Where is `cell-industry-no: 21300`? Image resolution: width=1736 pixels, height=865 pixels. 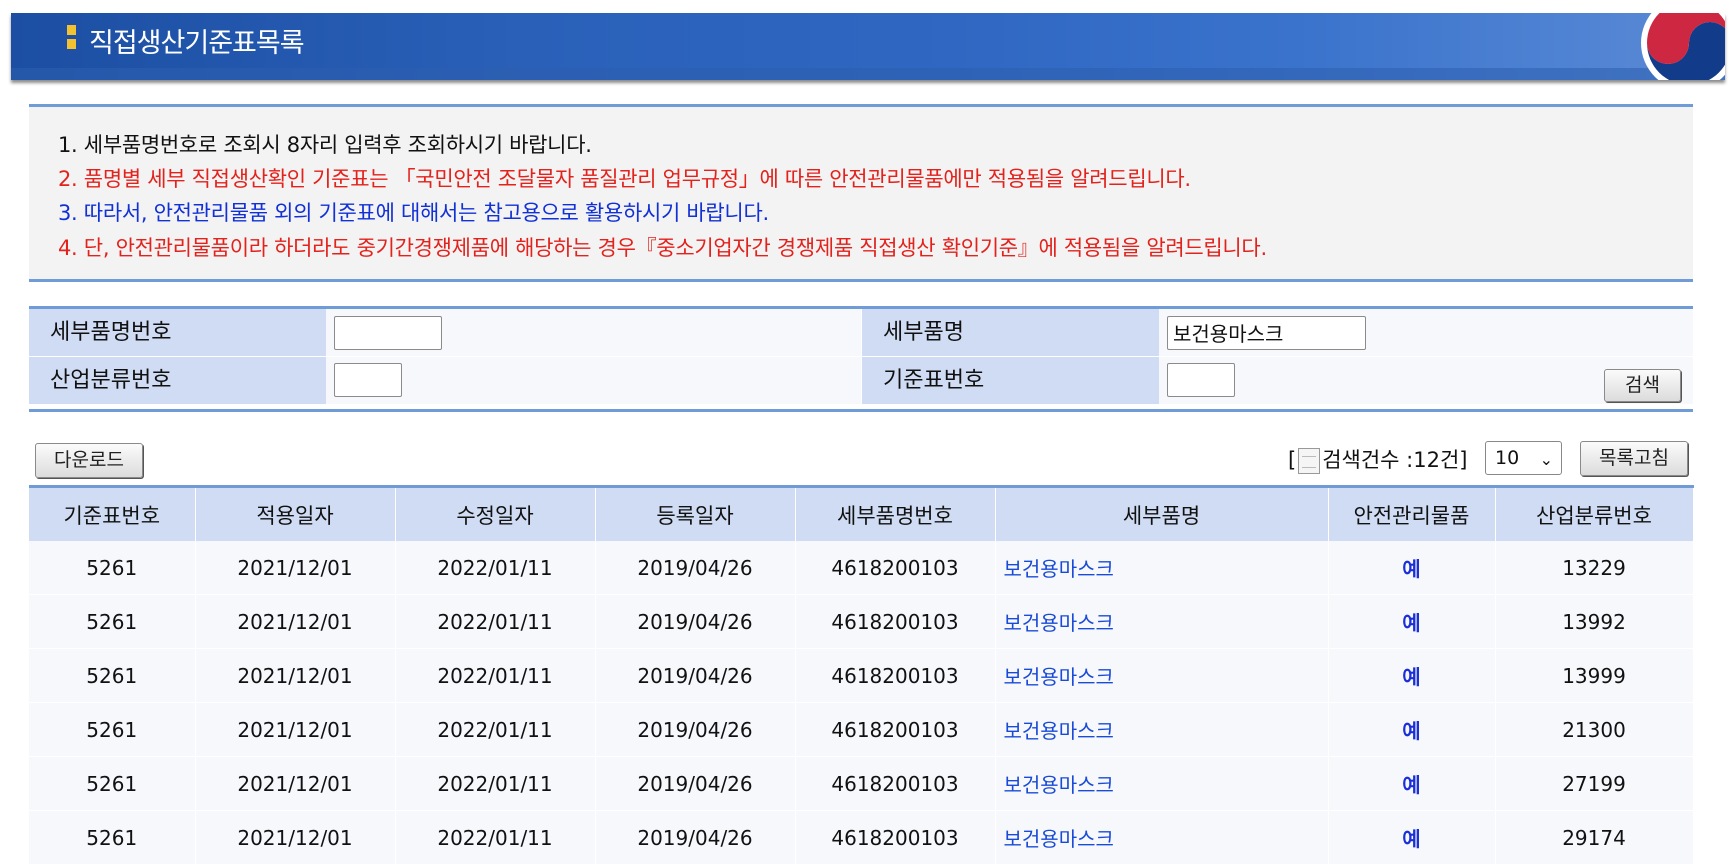
cell-industry-no: 21300 is located at coordinates (1594, 729).